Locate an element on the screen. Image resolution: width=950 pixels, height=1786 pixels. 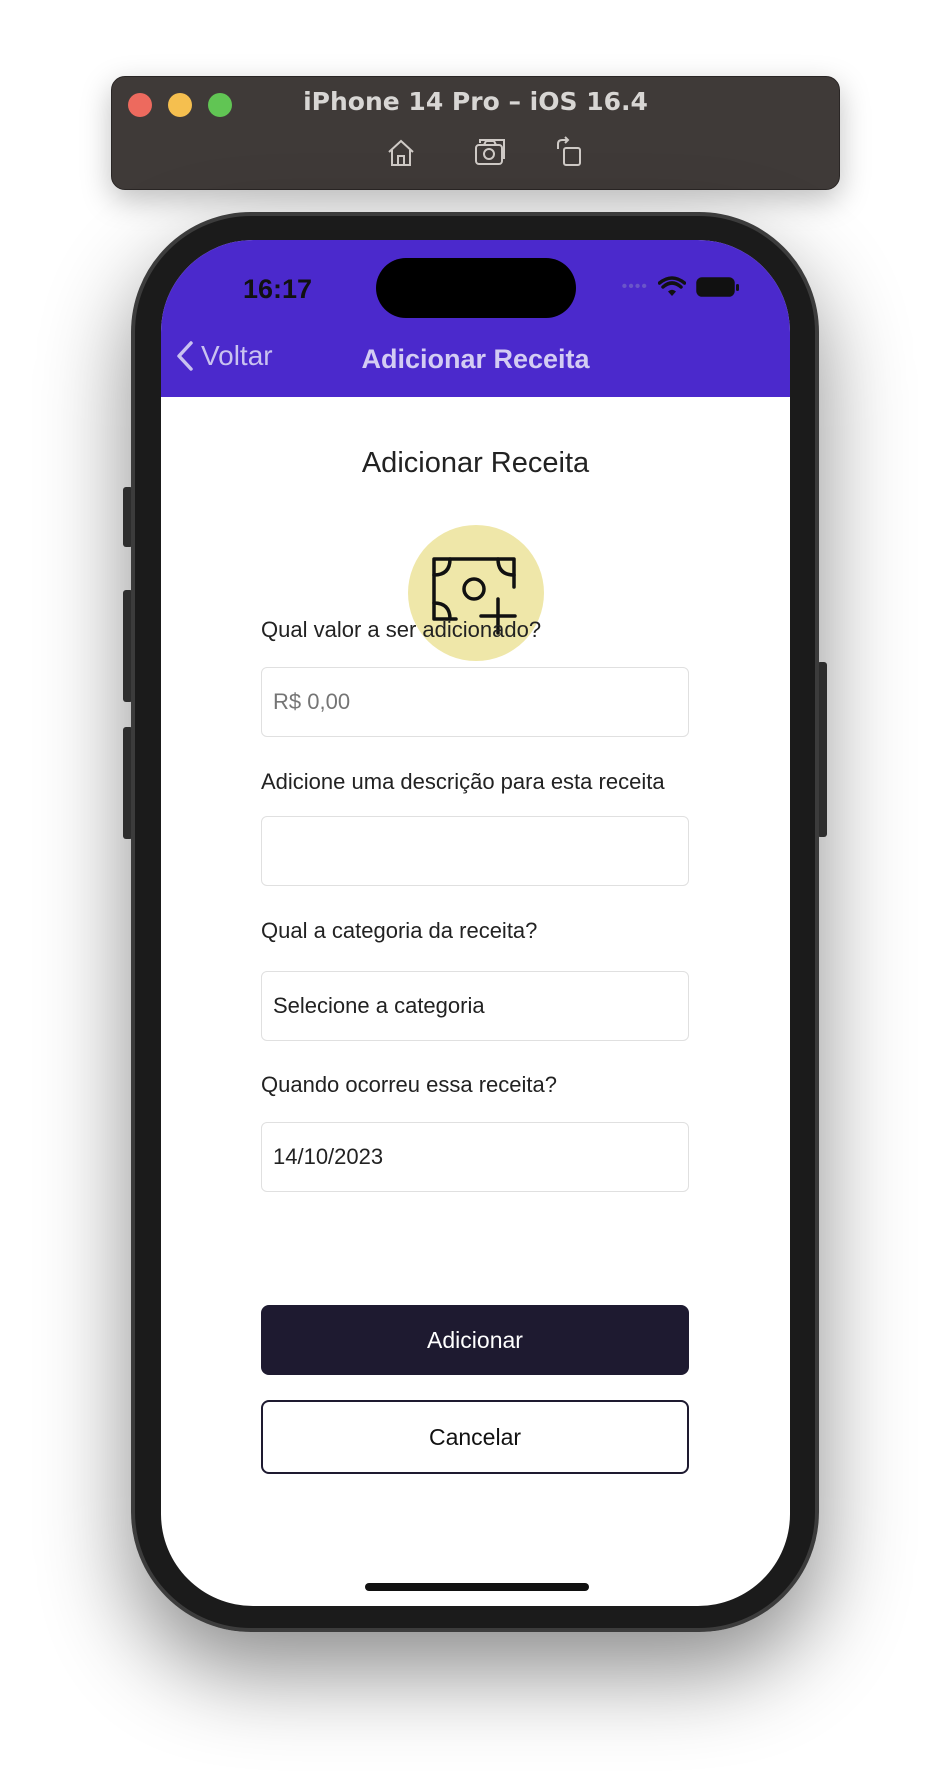
simulator-title-bar: iPhone 14 Pro – iOS 16.4 is located at coordinates (475, 133).